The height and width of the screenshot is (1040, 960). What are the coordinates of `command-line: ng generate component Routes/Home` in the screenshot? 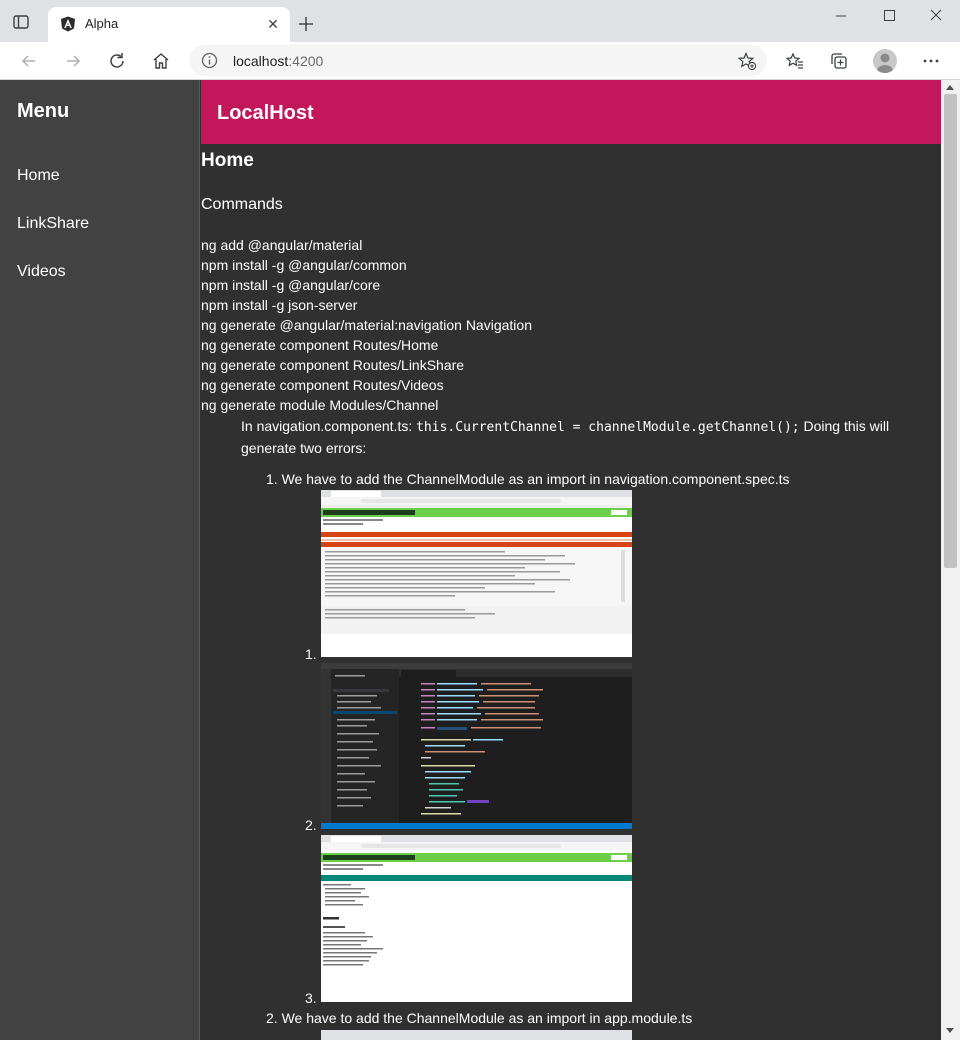 It's located at (320, 345).